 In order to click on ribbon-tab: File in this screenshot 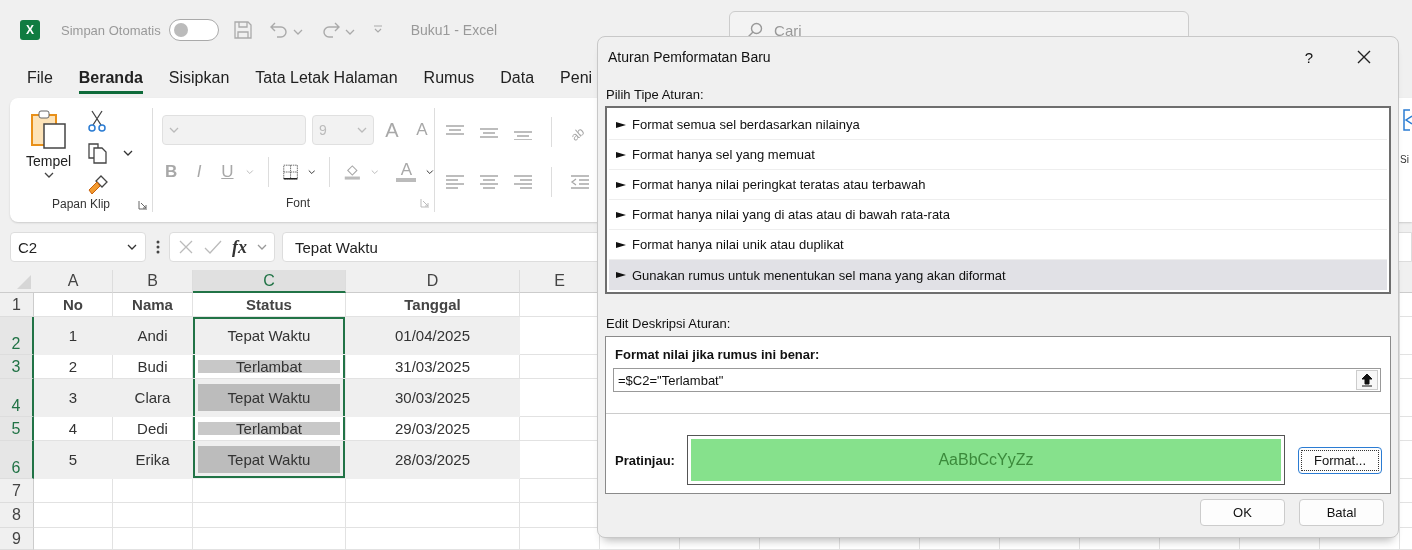, I will do `click(40, 77)`.